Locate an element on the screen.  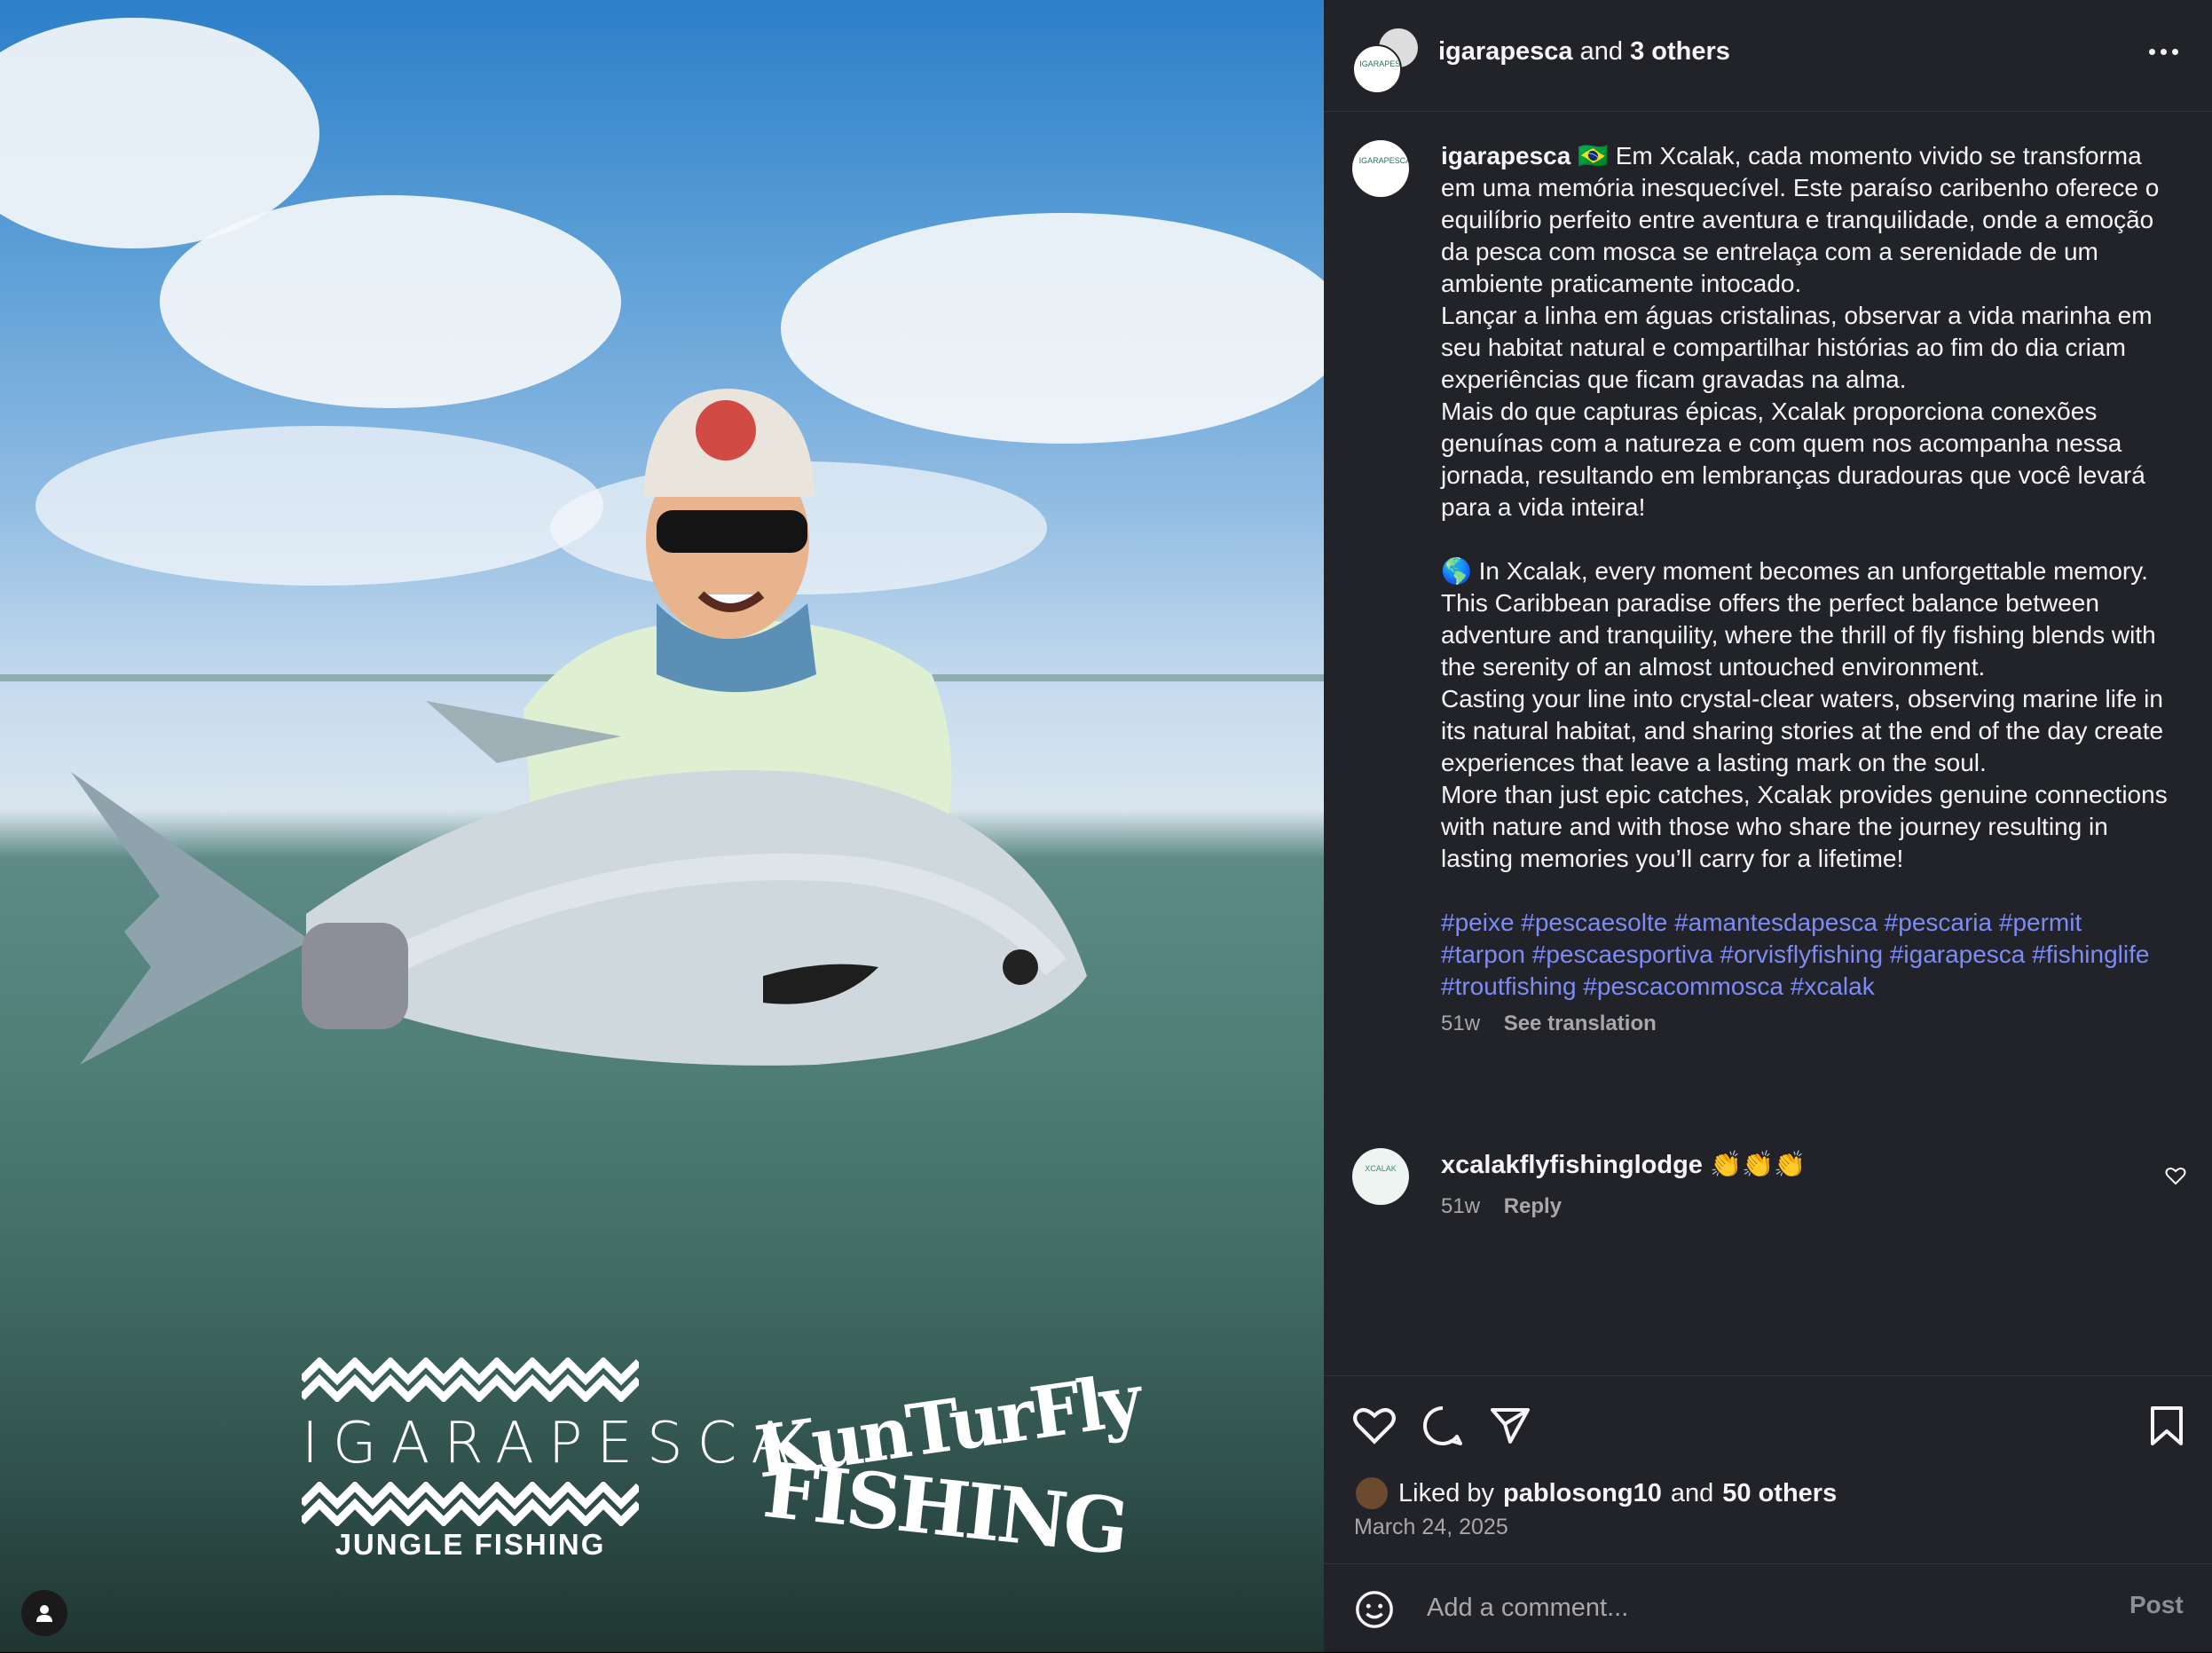
liked-by-username: pablosong10 is located at coordinates (1582, 1493).